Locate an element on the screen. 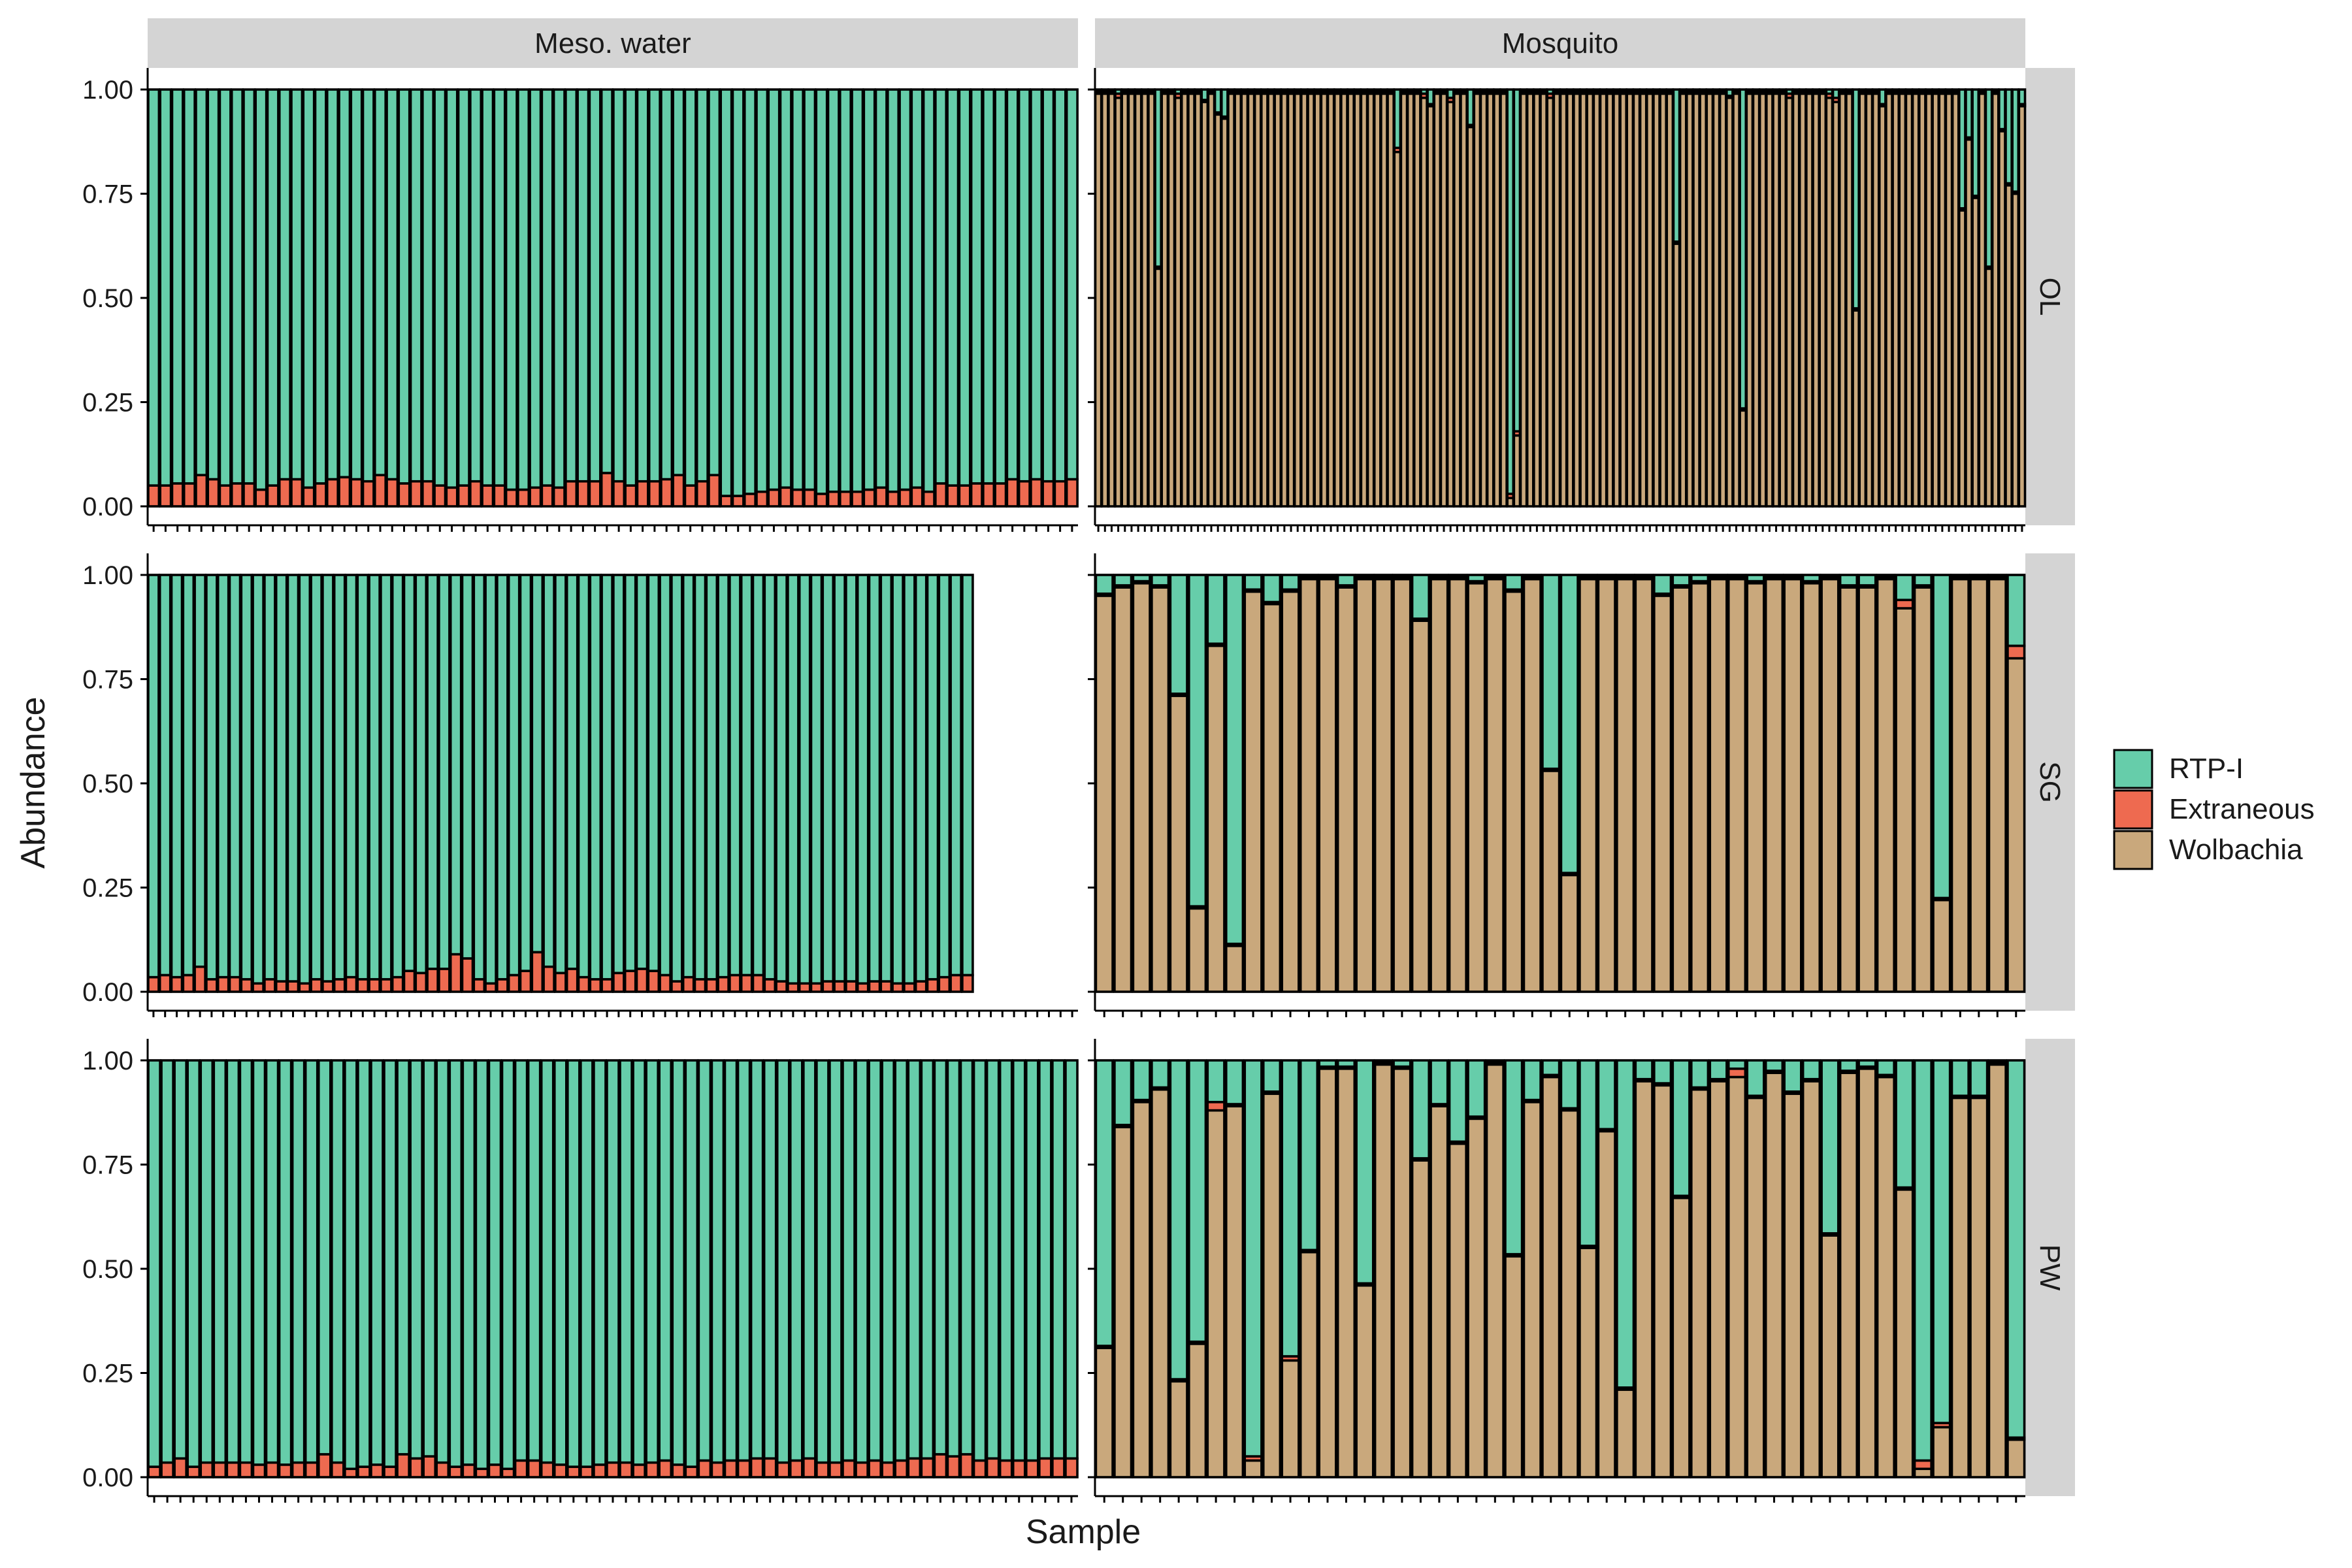 This screenshot has width=2352, height=1568. y-tick-label: 0.25 is located at coordinates (107, 1374).